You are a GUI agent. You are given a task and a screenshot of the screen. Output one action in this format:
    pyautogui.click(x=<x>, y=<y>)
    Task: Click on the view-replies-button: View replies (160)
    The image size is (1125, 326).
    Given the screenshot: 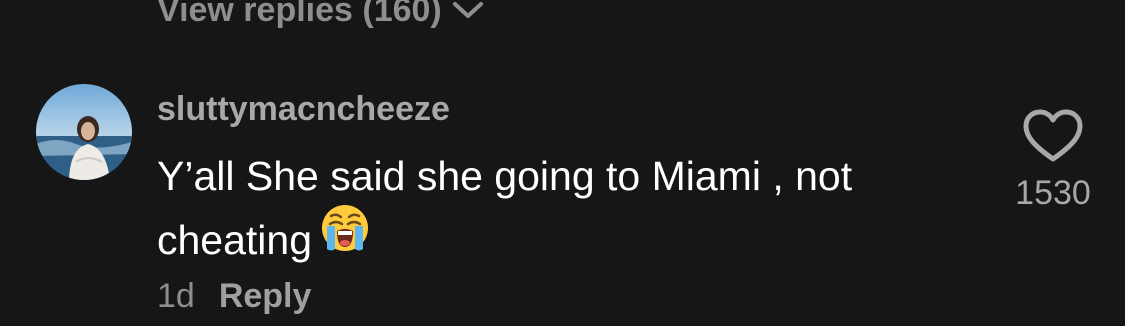 What is the action you would take?
    pyautogui.click(x=320, y=16)
    